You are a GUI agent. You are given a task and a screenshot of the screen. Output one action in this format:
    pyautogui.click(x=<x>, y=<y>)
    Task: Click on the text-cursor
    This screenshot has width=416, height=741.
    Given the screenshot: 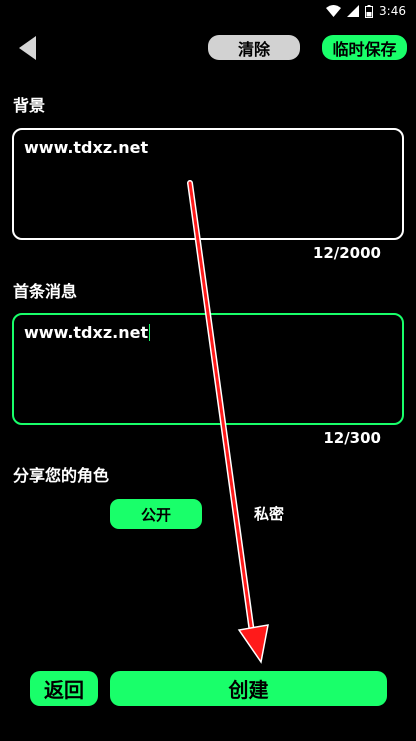 What is the action you would take?
    pyautogui.click(x=150, y=332)
    